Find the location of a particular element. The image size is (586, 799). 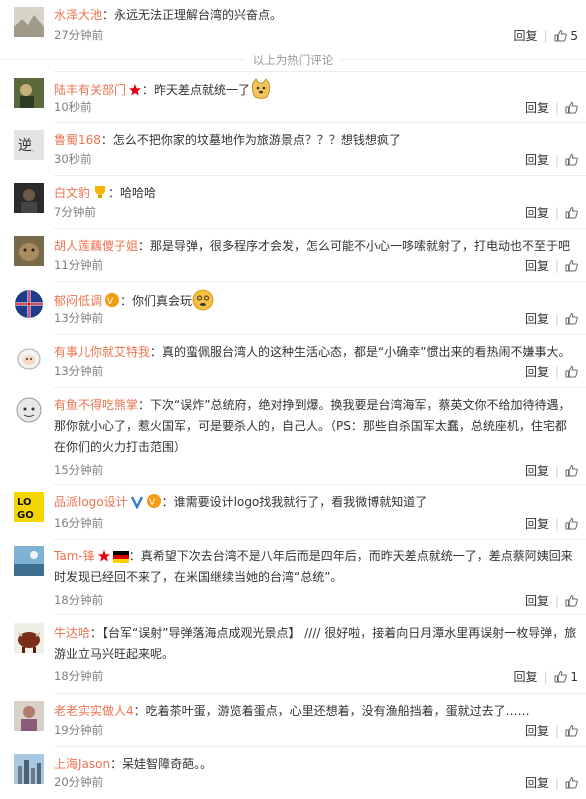

comment-text: ：昨天差点就统一了 is located at coordinates (196, 90).